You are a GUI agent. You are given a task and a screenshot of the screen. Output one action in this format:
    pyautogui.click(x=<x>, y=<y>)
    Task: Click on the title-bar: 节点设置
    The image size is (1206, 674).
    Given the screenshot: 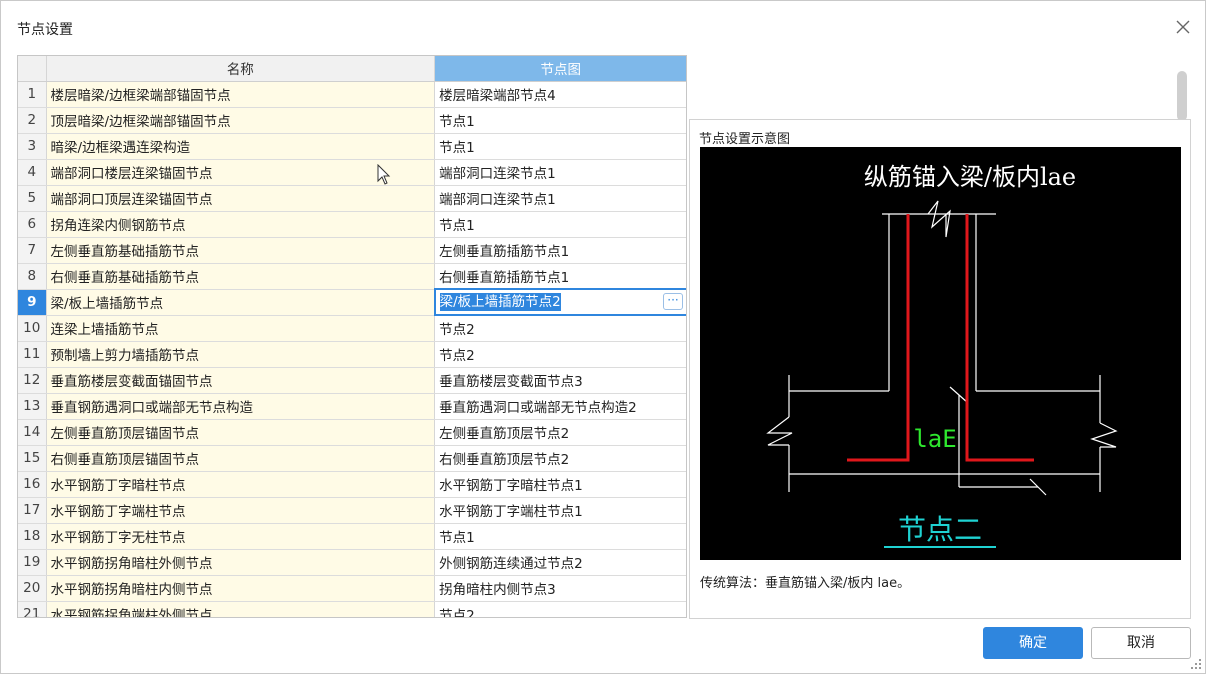 What is the action you would take?
    pyautogui.click(x=603, y=24)
    